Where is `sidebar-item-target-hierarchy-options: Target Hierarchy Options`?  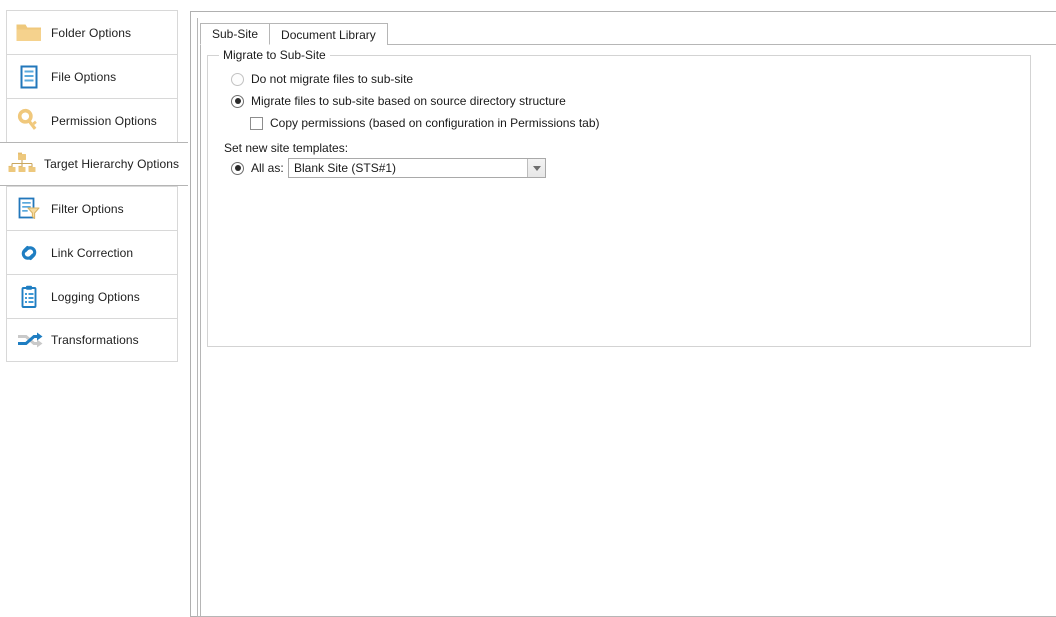
sidebar-item-target-hierarchy-options: Target Hierarchy Options is located at coordinates (95, 164).